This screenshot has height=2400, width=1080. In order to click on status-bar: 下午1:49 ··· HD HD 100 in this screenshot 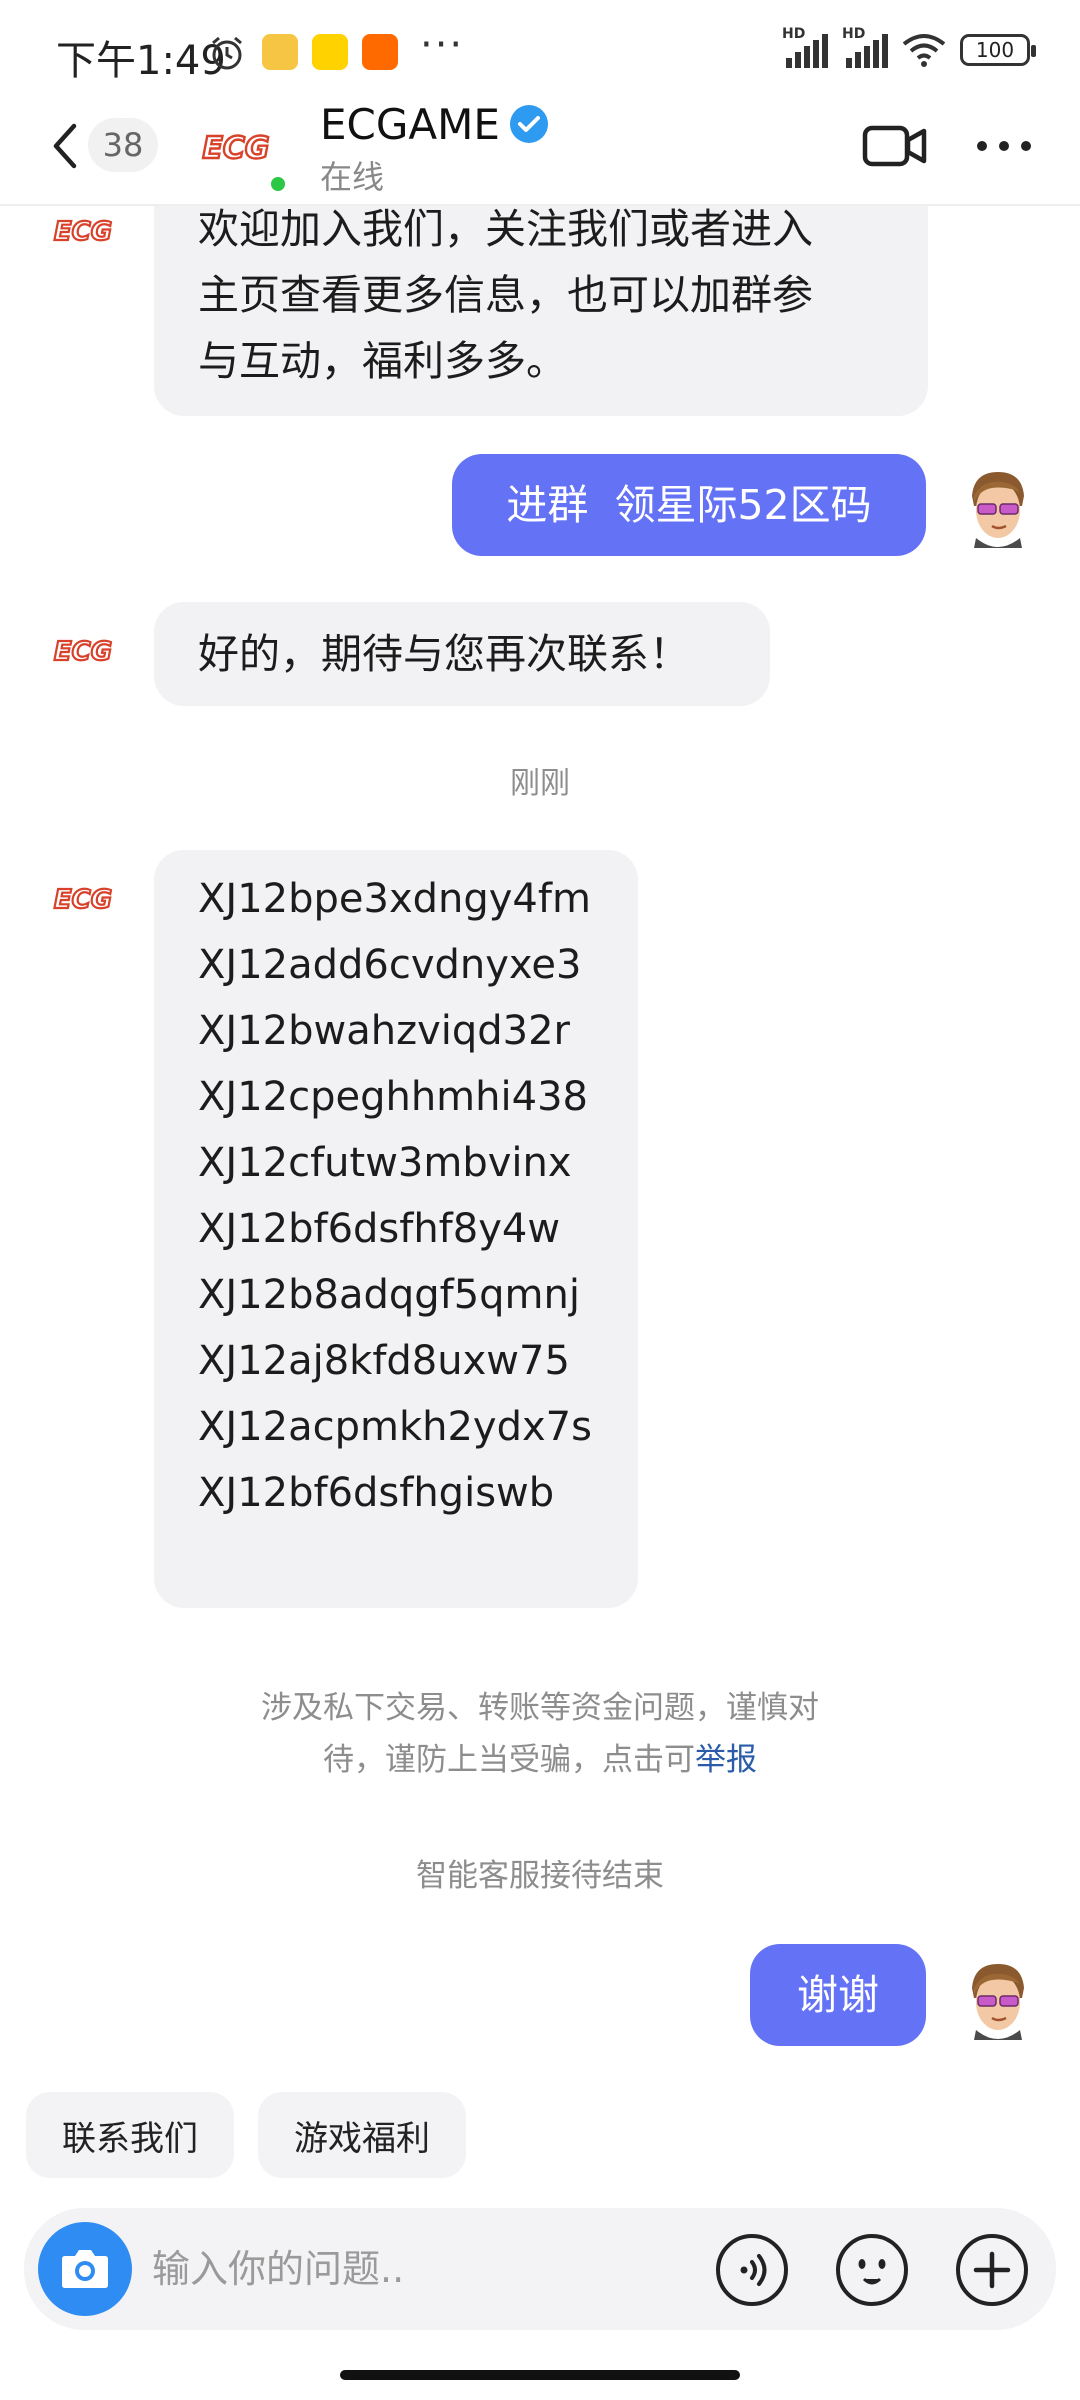, I will do `click(540, 50)`.